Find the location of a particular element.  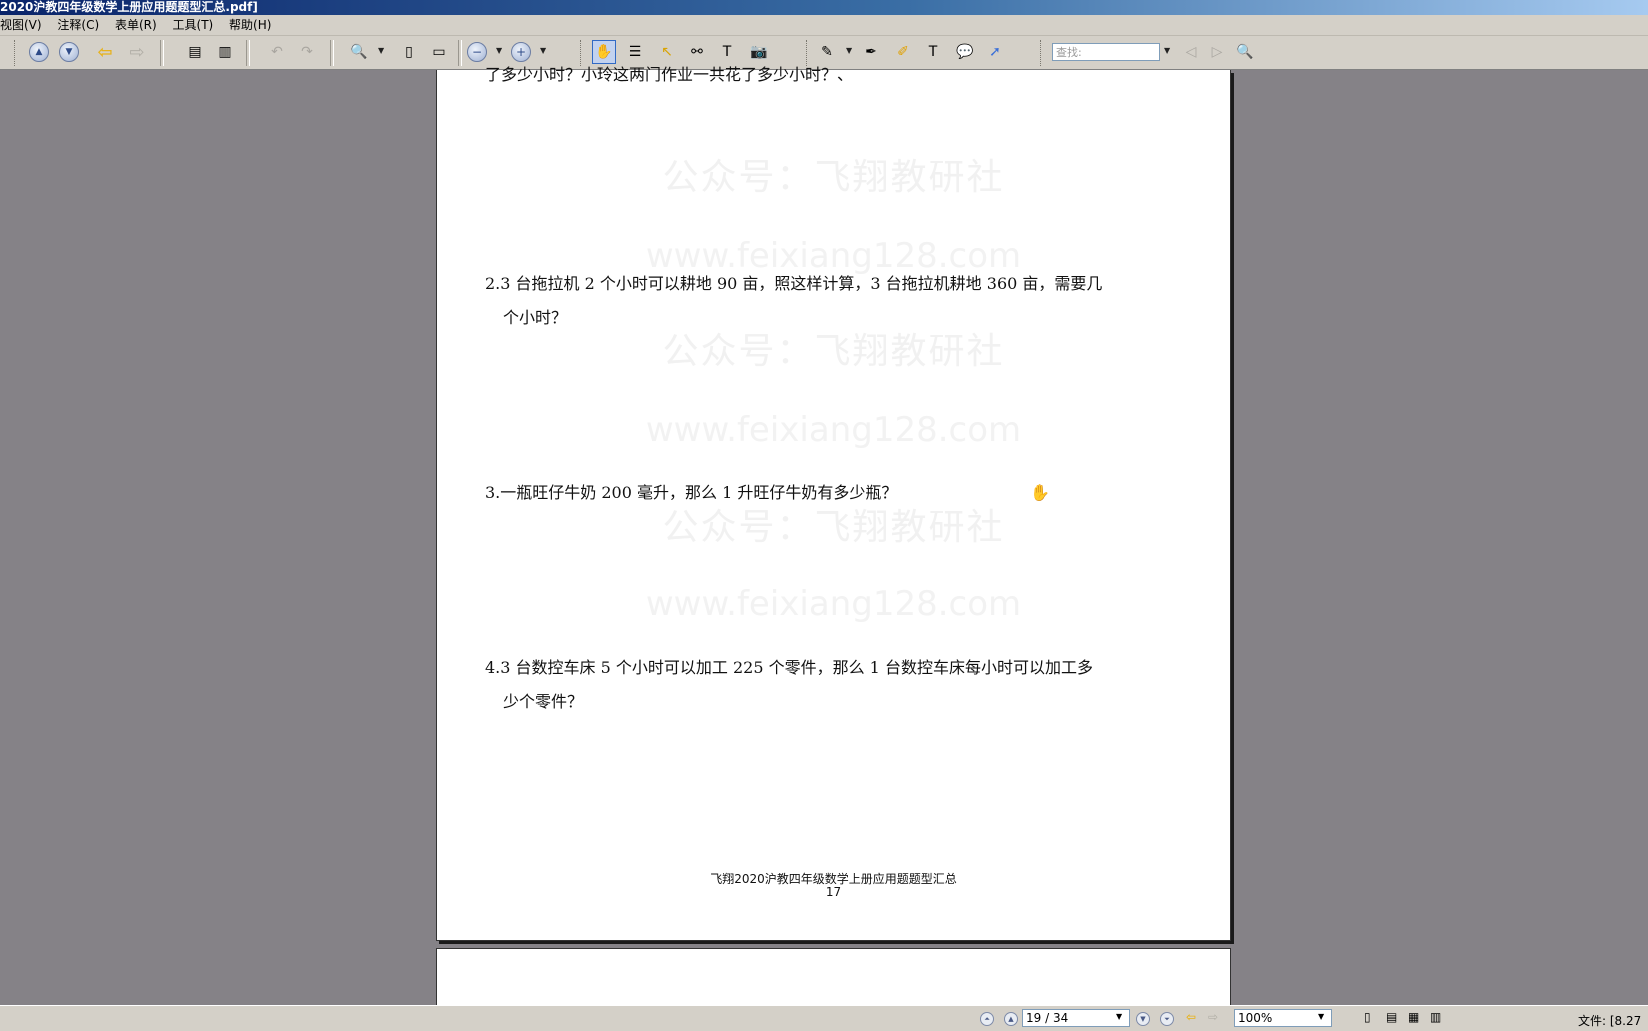

partial-question-text: 了多少小时？小玲这两门作业一共花了多少小时？、 is located at coordinates (669, 74).